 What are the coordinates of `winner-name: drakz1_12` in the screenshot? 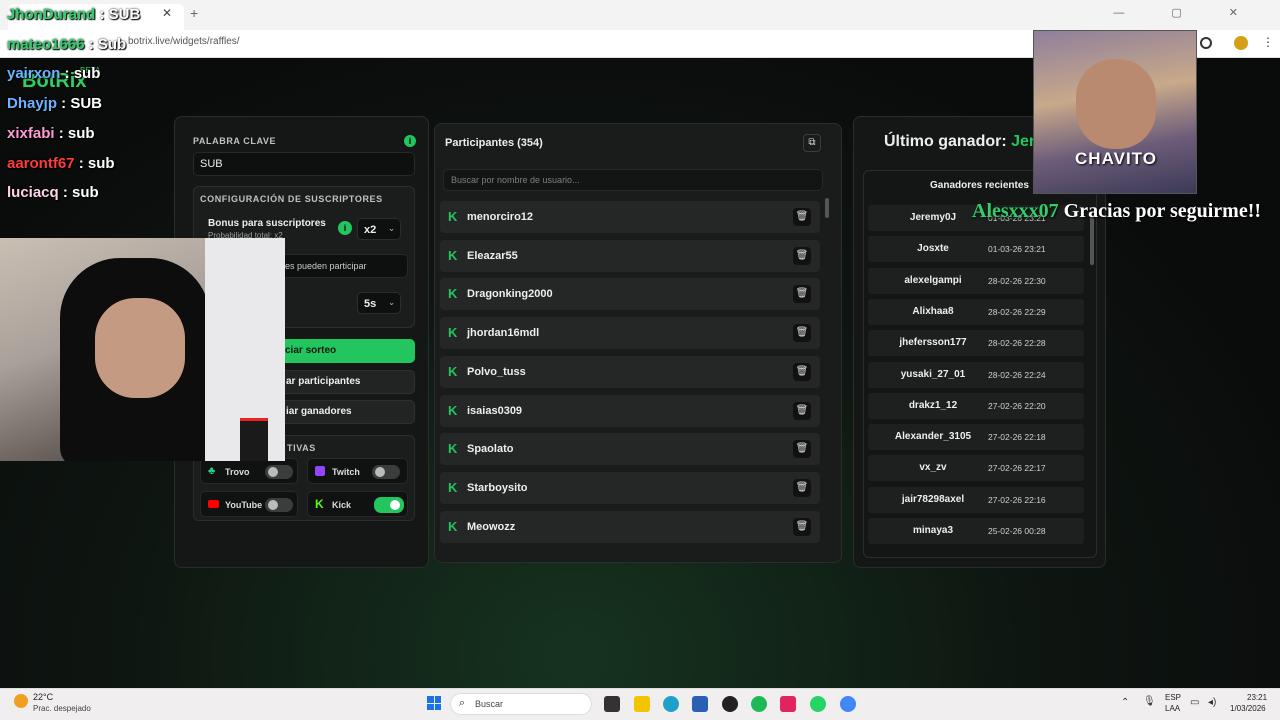 It's located at (933, 405).